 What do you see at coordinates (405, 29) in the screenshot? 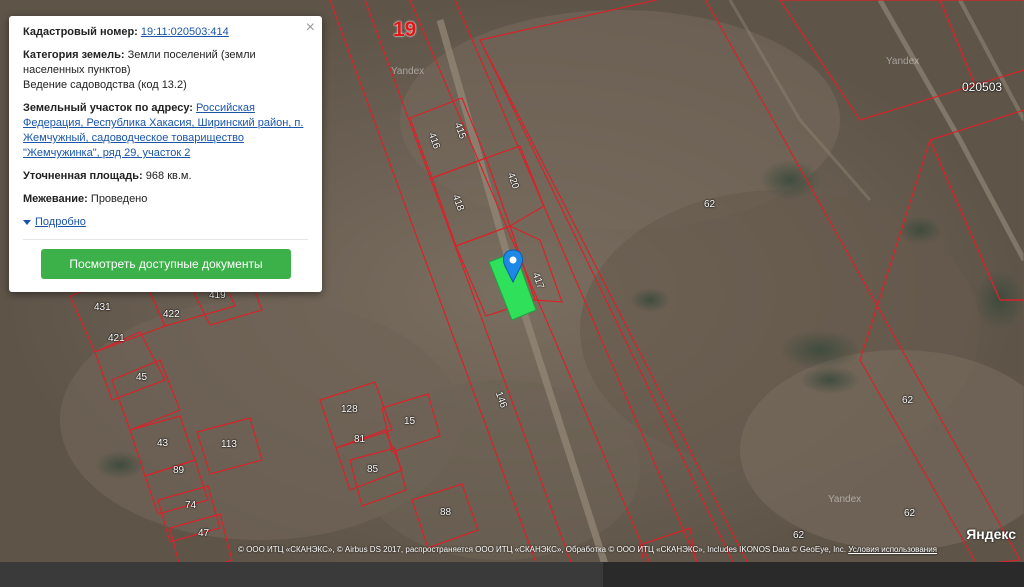
I see `sheet-number-label: 19` at bounding box center [405, 29].